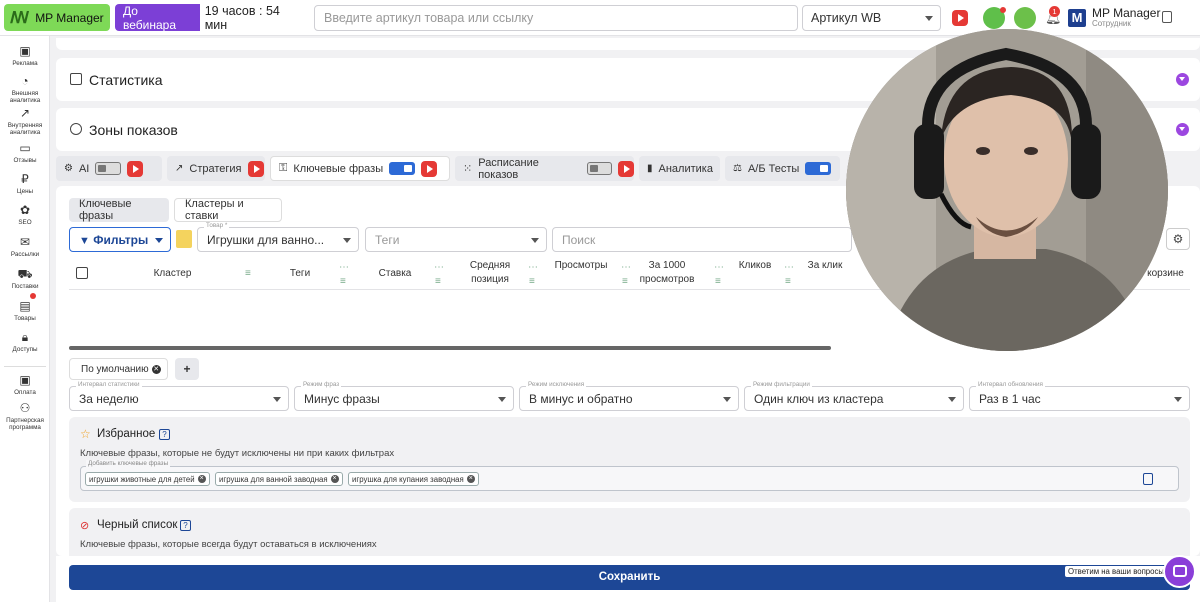 The width and height of the screenshot is (1200, 602). I want to click on horizontal-scrollbar, so click(450, 348).